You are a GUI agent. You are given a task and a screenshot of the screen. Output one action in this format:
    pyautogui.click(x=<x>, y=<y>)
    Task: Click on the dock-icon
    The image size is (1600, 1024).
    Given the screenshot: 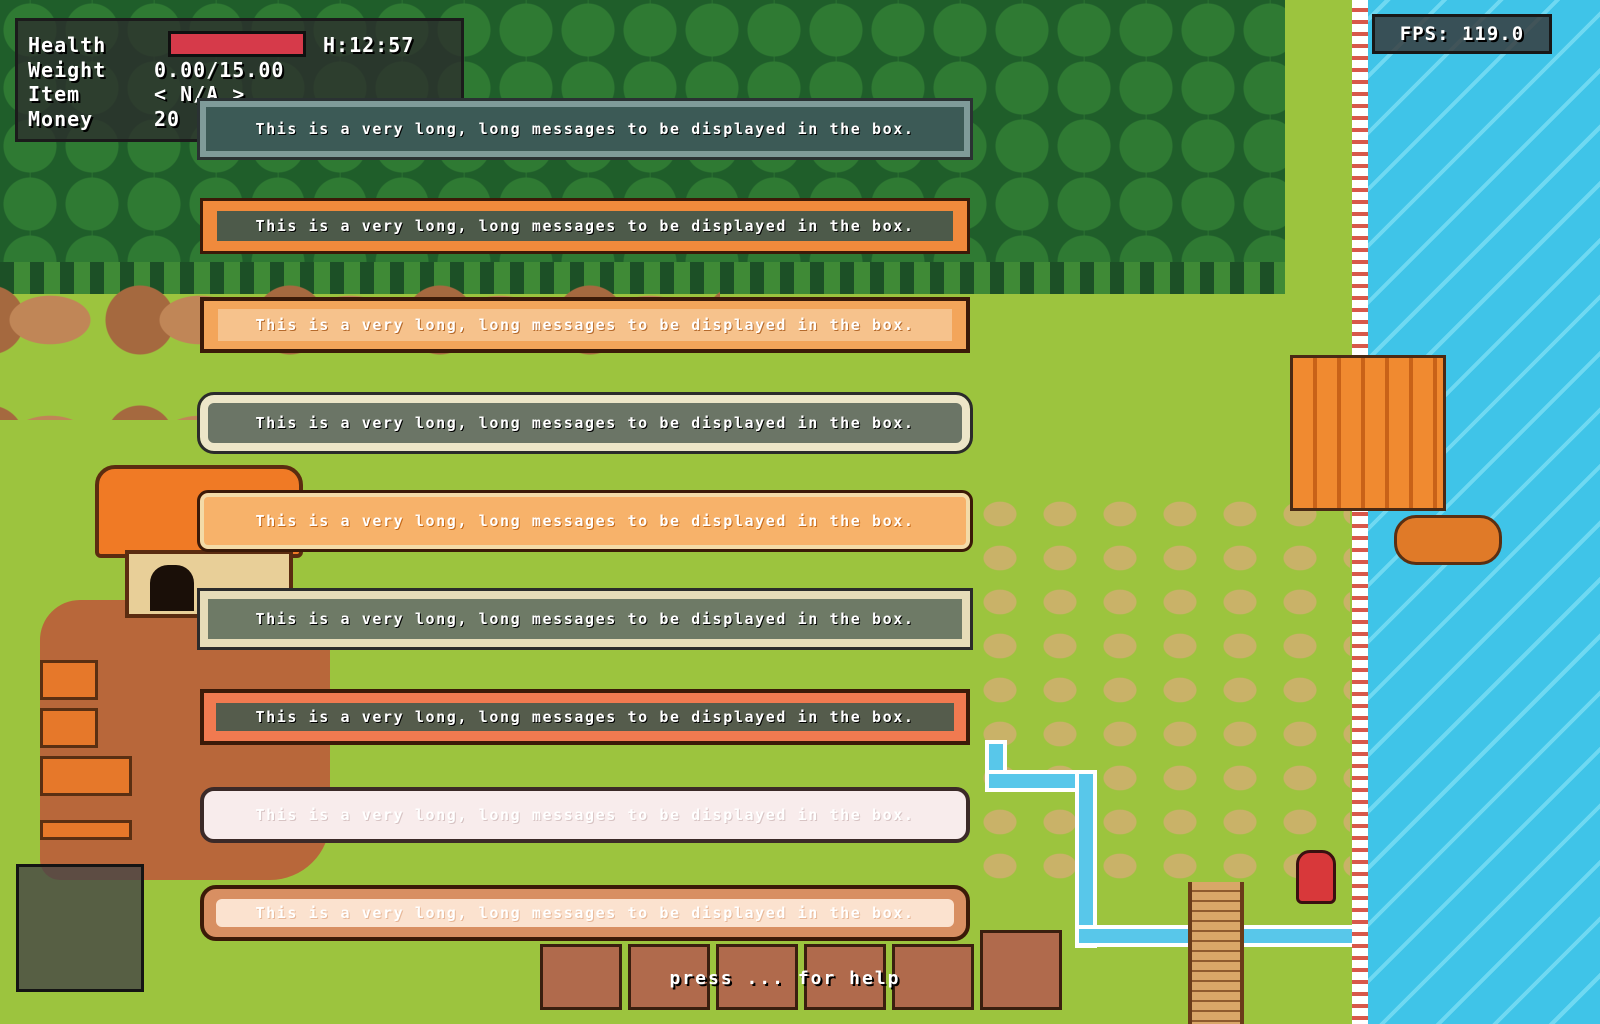 What is the action you would take?
    pyautogui.click(x=1368, y=433)
    